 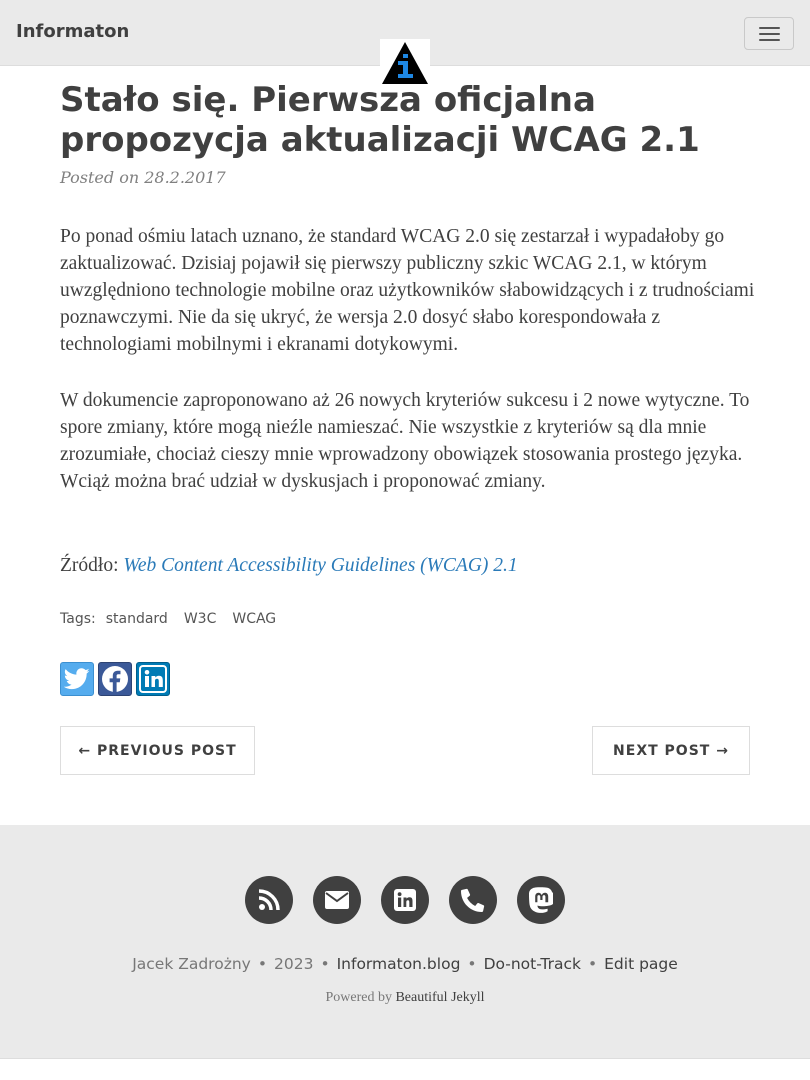 I want to click on tag-standard: standard, so click(x=137, y=619).